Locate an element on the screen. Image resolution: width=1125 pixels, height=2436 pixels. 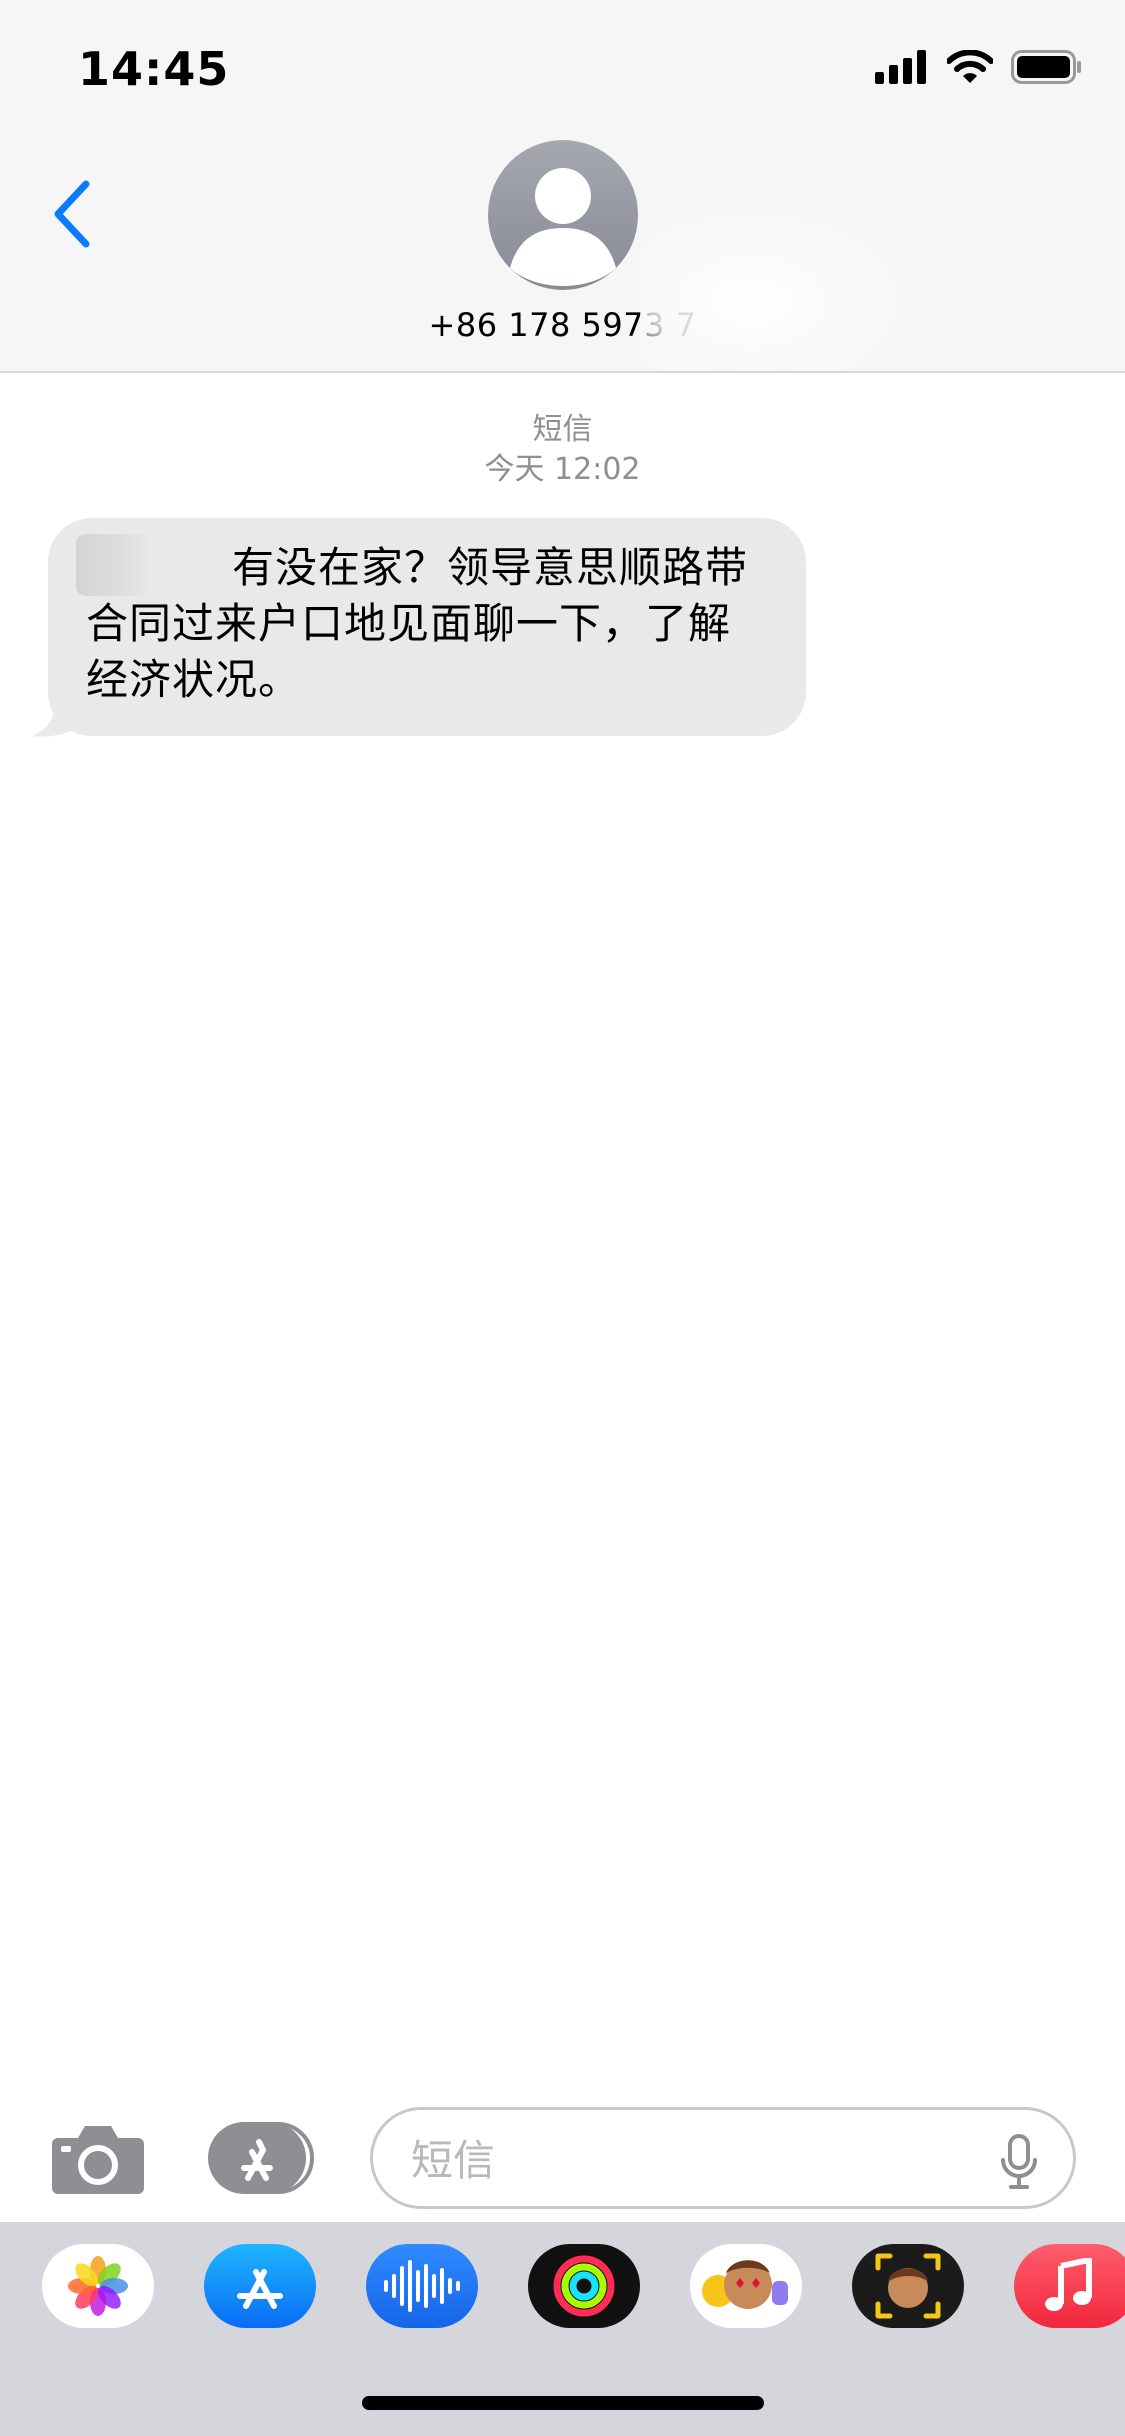
status-icons is located at coordinates (979, 68).